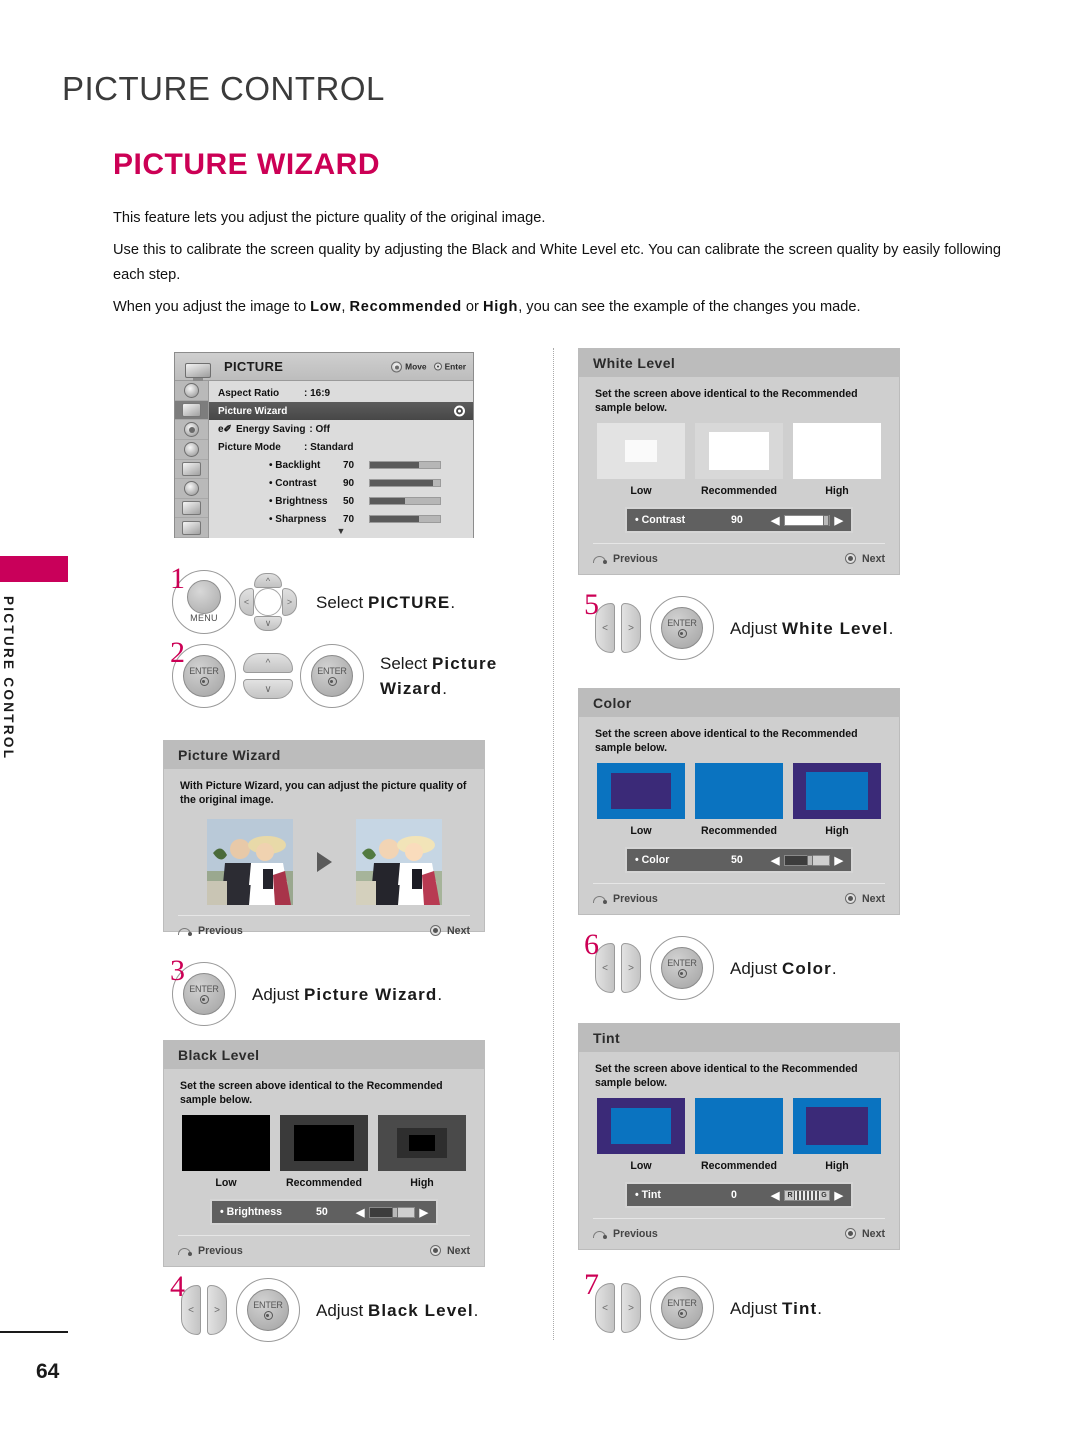 The width and height of the screenshot is (1080, 1439). What do you see at coordinates (405, 465) in the screenshot?
I see `osd-subrow-backlight-bar` at bounding box center [405, 465].